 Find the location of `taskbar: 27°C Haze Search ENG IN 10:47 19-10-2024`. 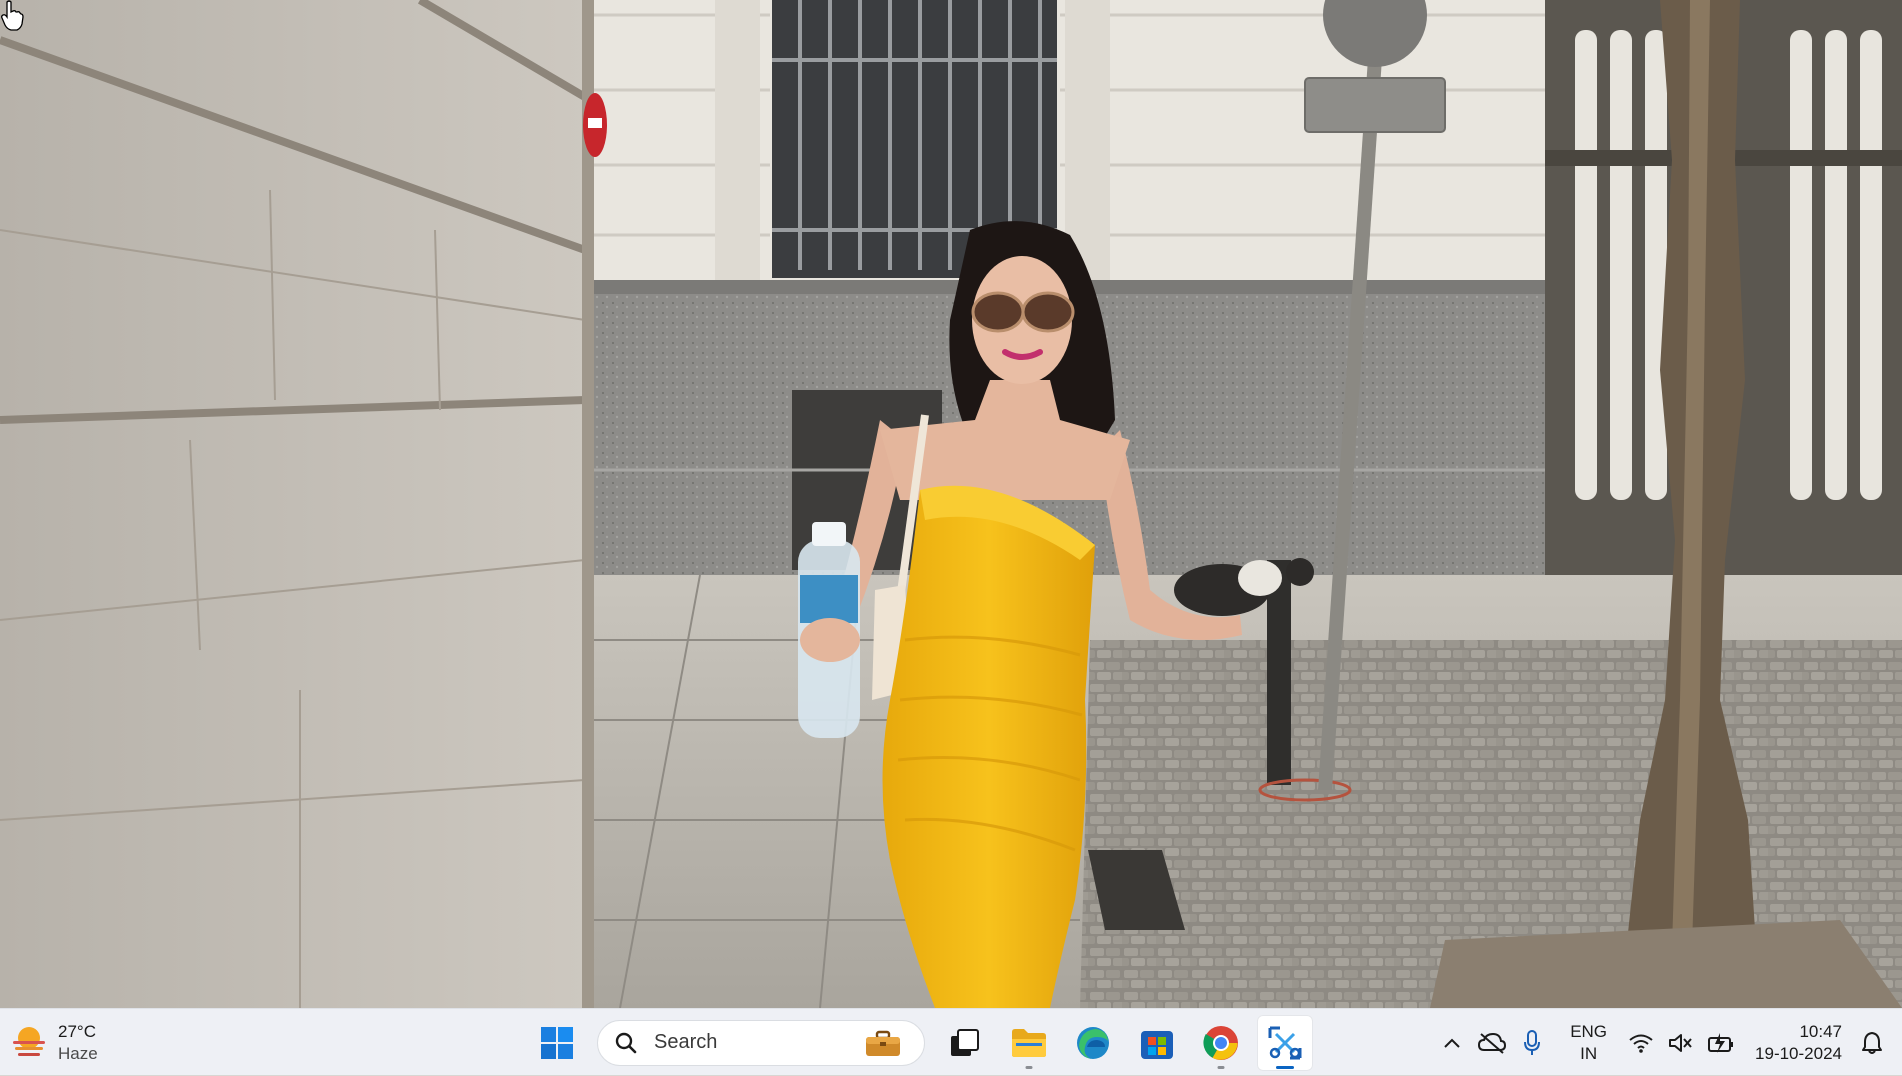

taskbar: 27°C Haze Search ENG IN 10:47 19-10-2024 is located at coordinates (951, 1041).